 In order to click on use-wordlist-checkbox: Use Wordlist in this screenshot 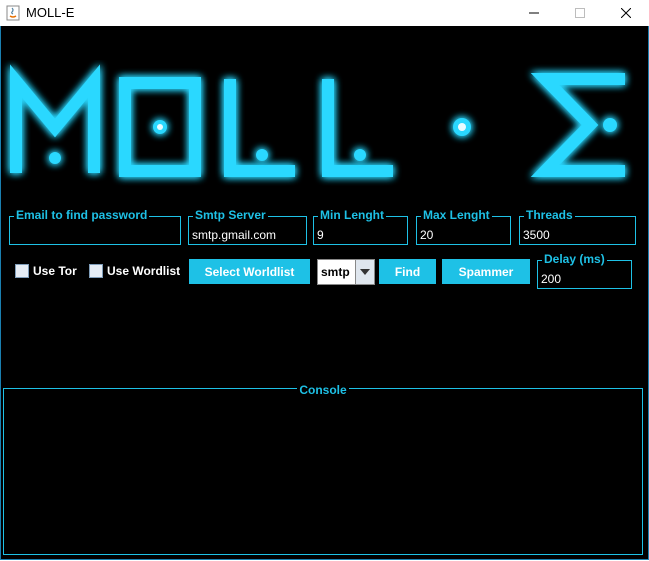, I will do `click(134, 271)`.